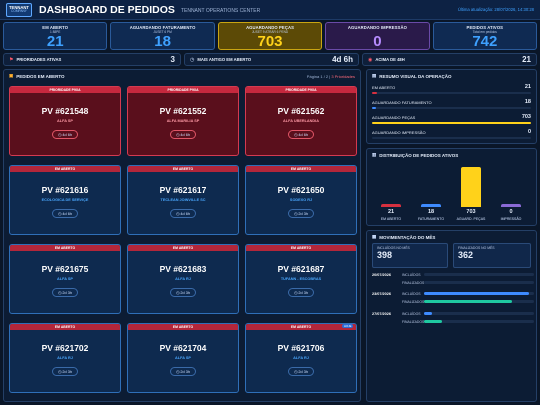 This screenshot has height=405, width=540. Describe the element at coordinates (40, 76) in the screenshot. I see `orders-title: PEDIDOS EM ABERTO` at that location.